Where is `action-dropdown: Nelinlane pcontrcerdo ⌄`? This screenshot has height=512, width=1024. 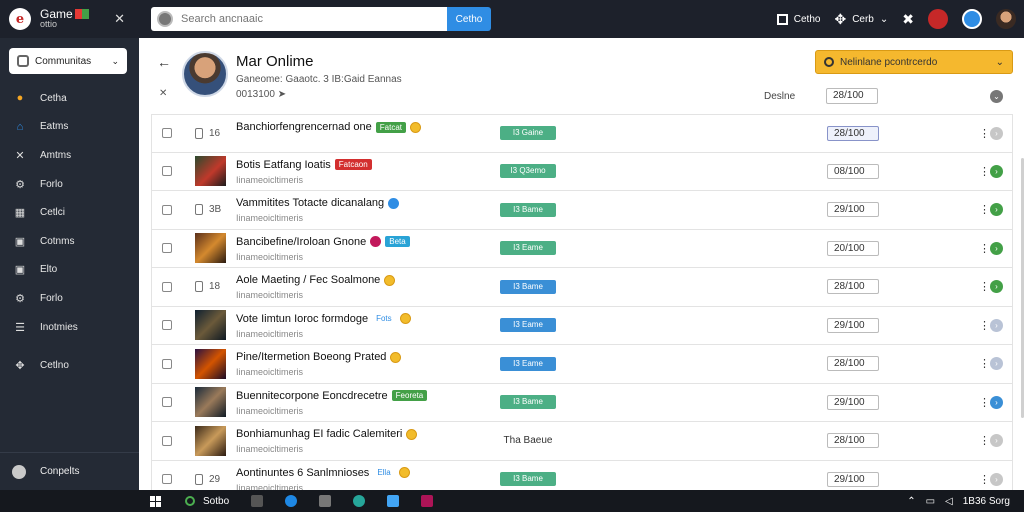
action-dropdown: Nelinlane pcontrcerdo ⌄ is located at coordinates (914, 62).